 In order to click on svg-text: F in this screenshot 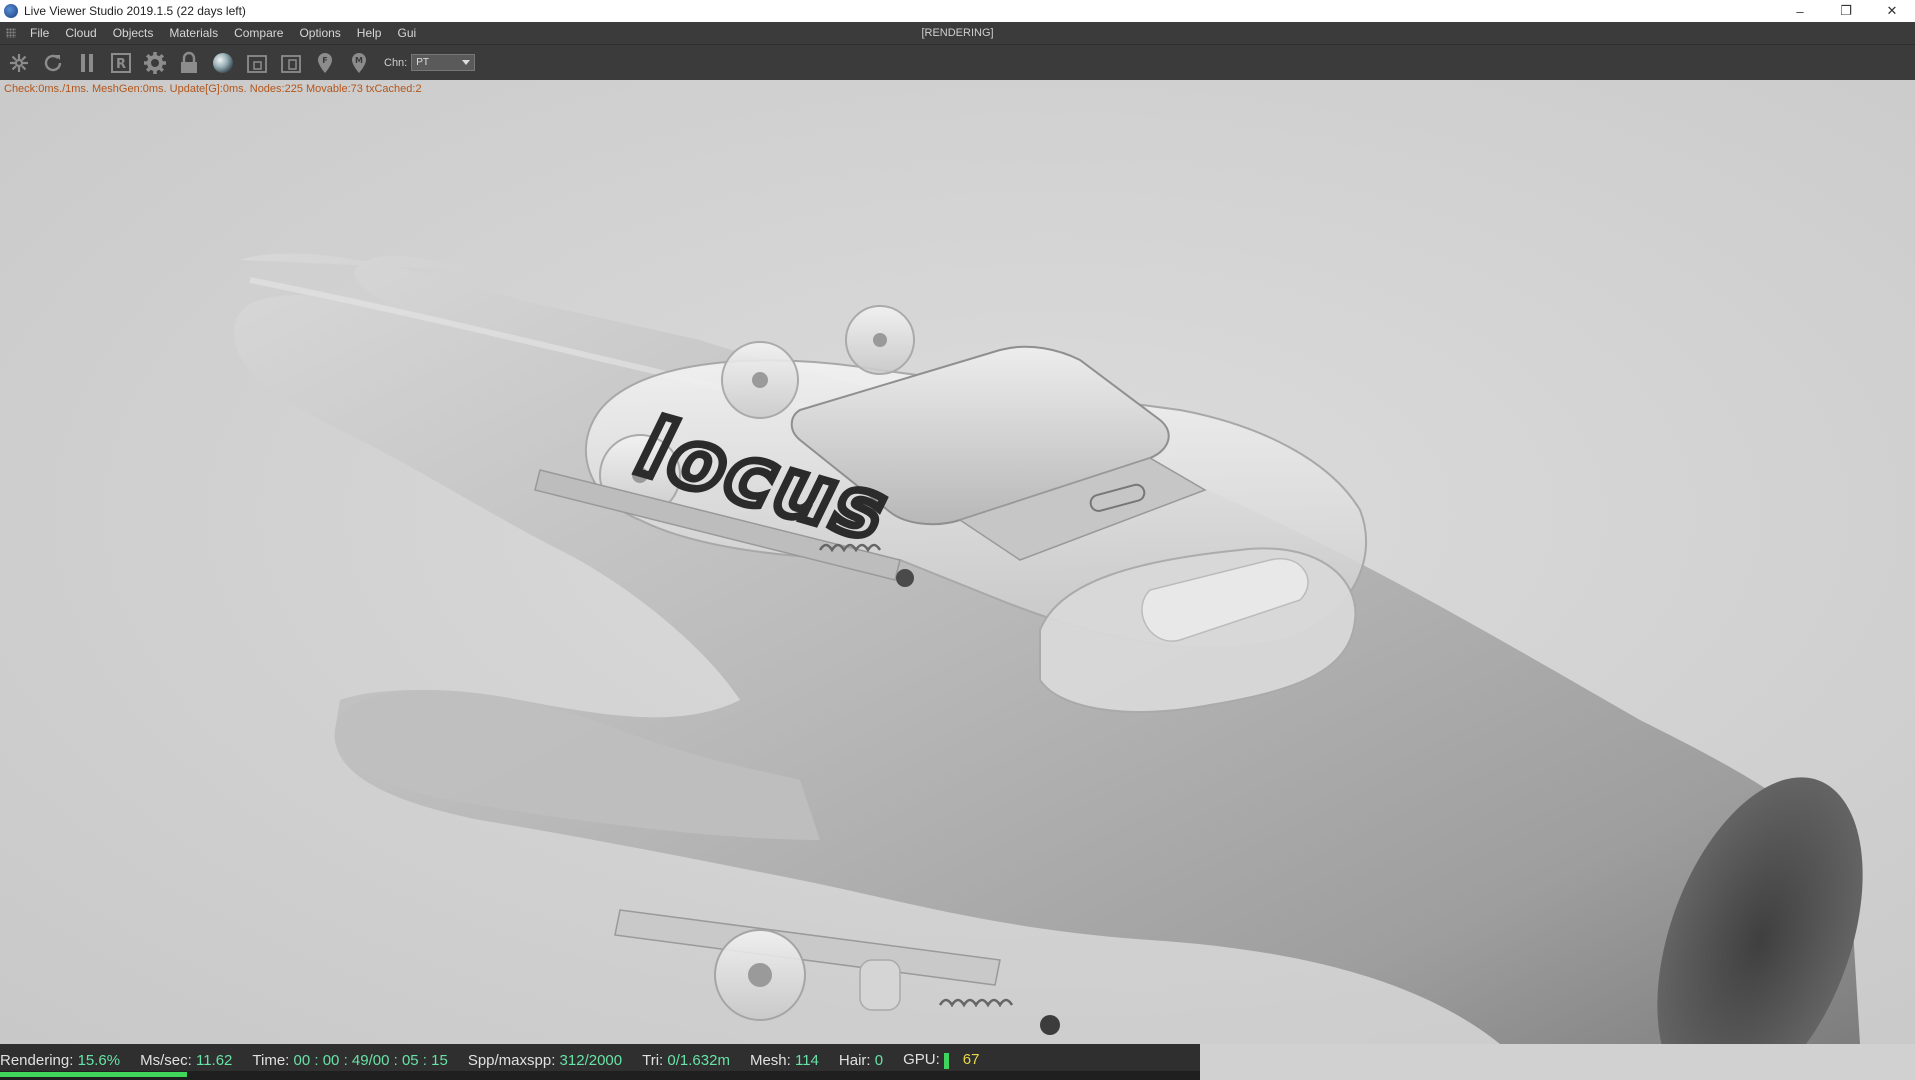, I will do `click(324, 60)`.